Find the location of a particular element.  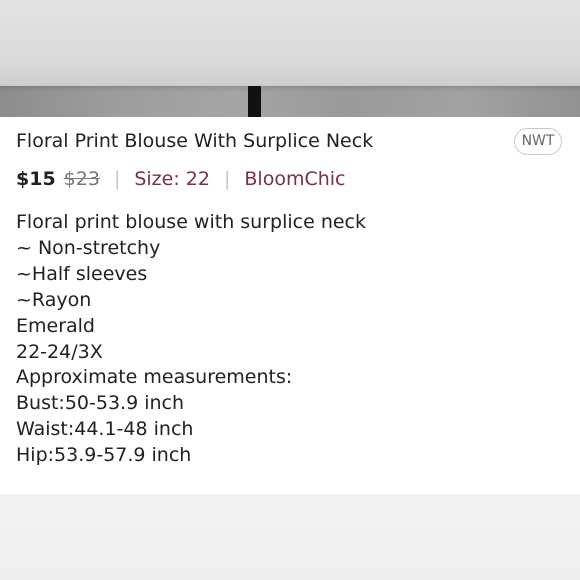

price: $15 is located at coordinates (36, 179).